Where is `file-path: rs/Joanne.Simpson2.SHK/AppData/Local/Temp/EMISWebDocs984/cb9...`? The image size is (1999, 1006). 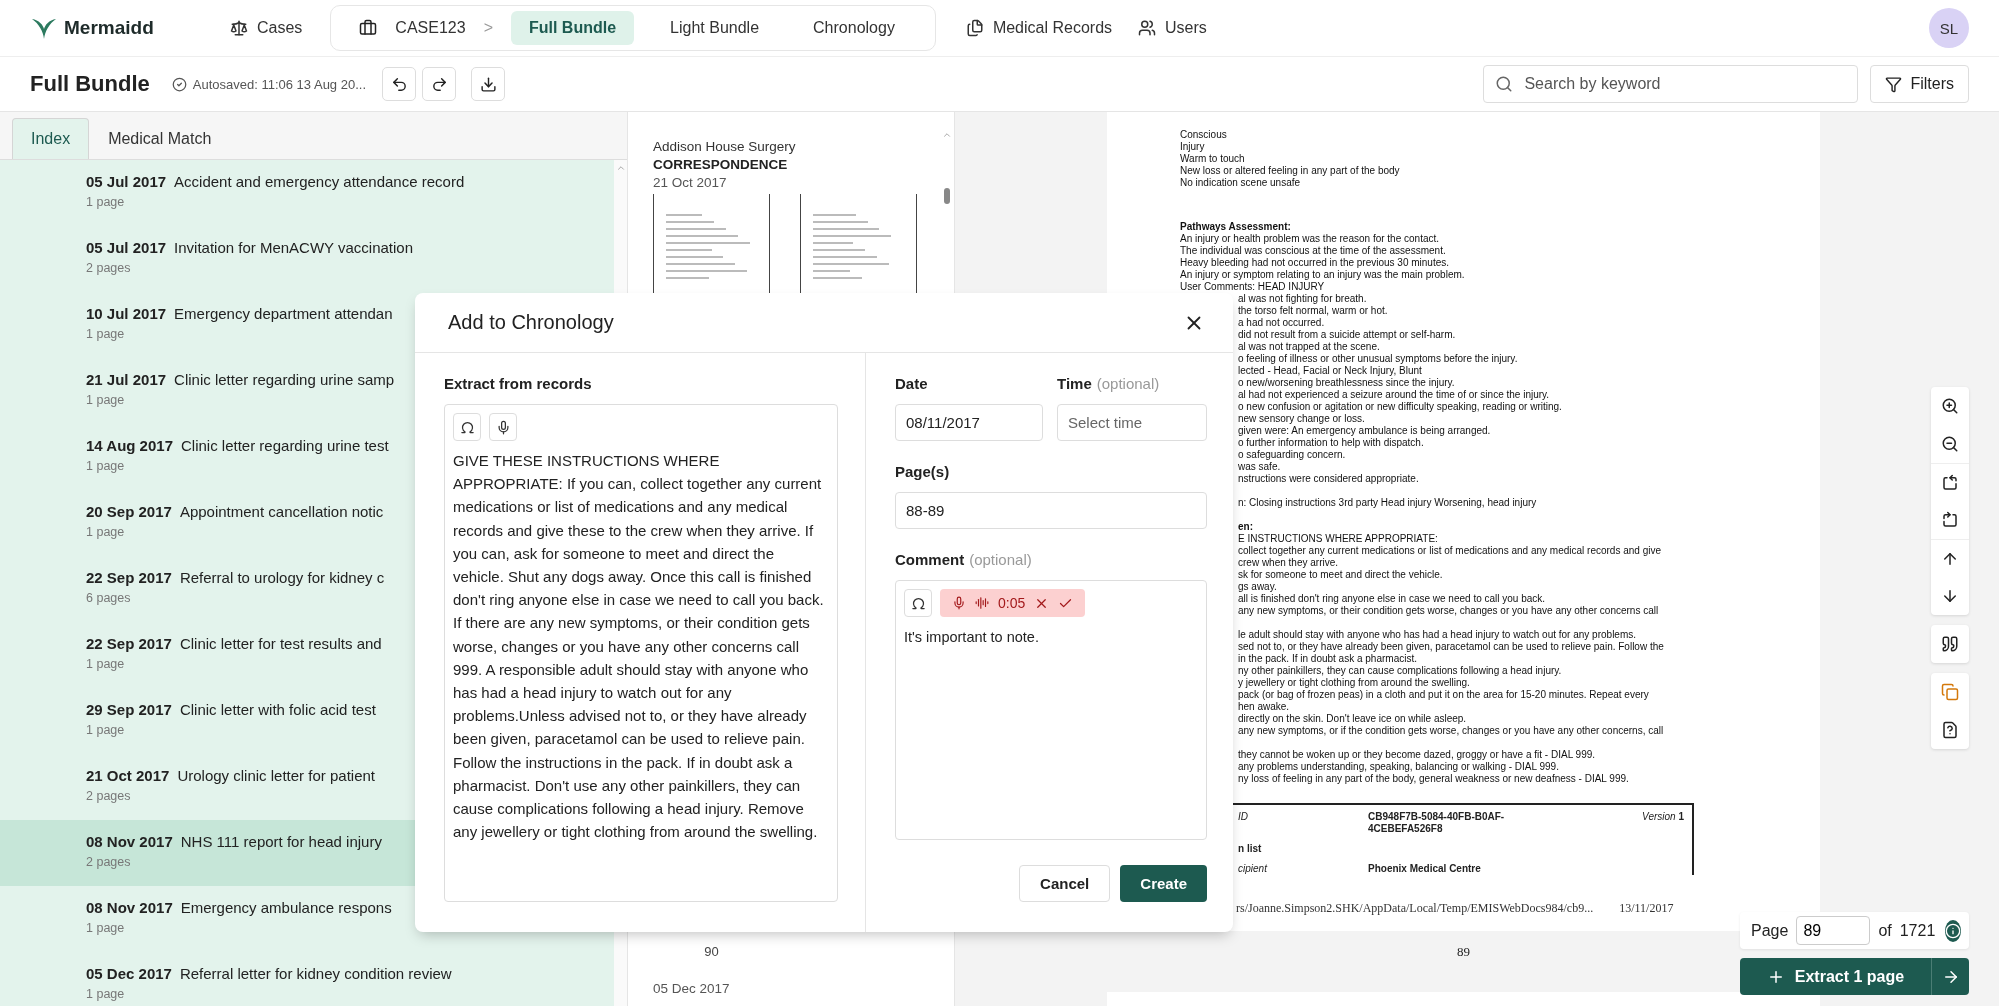
file-path: rs/Joanne.Simpson2.SHK/AppData/Local/Temp/EMISWebDocs984/cb9... is located at coordinates (1415, 908).